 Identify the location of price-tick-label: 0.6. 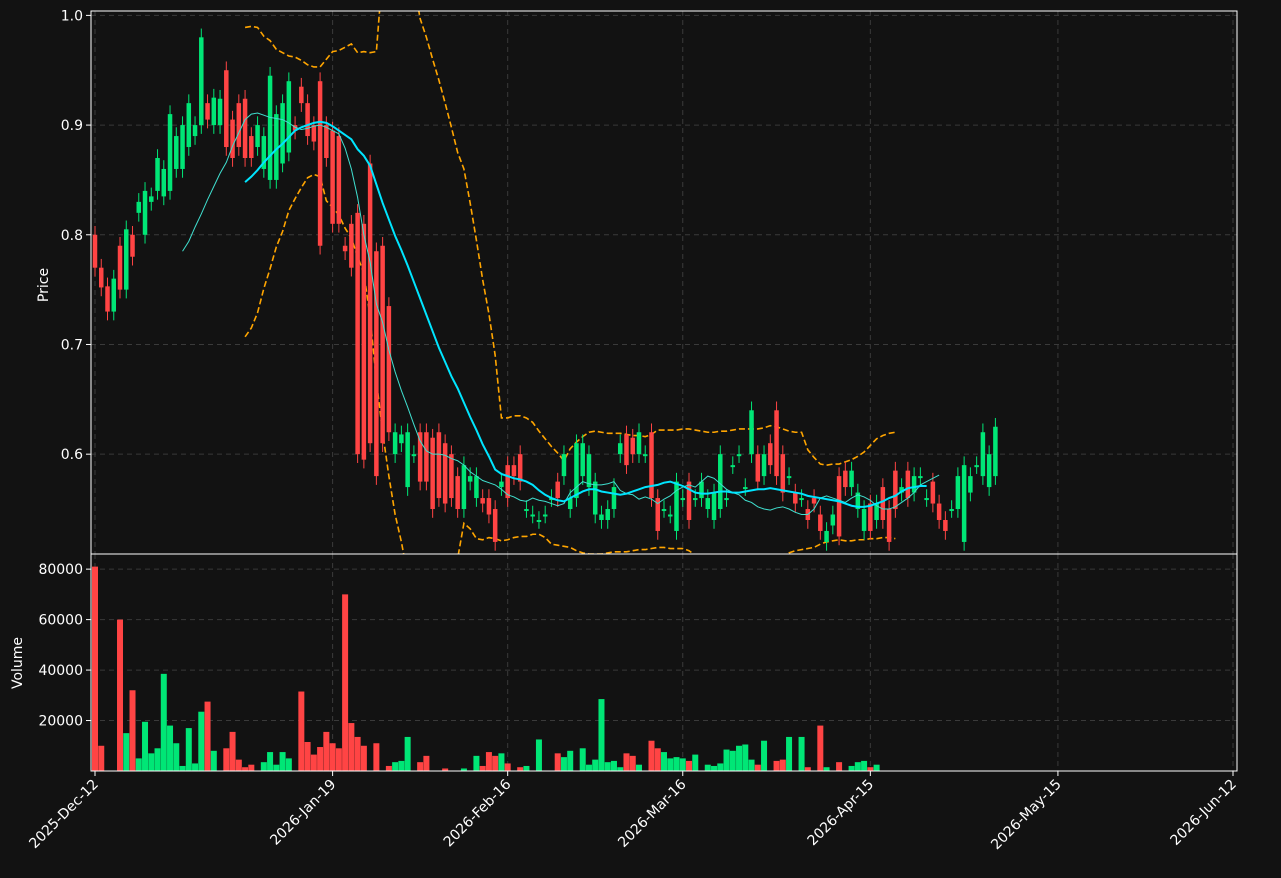
(72, 455).